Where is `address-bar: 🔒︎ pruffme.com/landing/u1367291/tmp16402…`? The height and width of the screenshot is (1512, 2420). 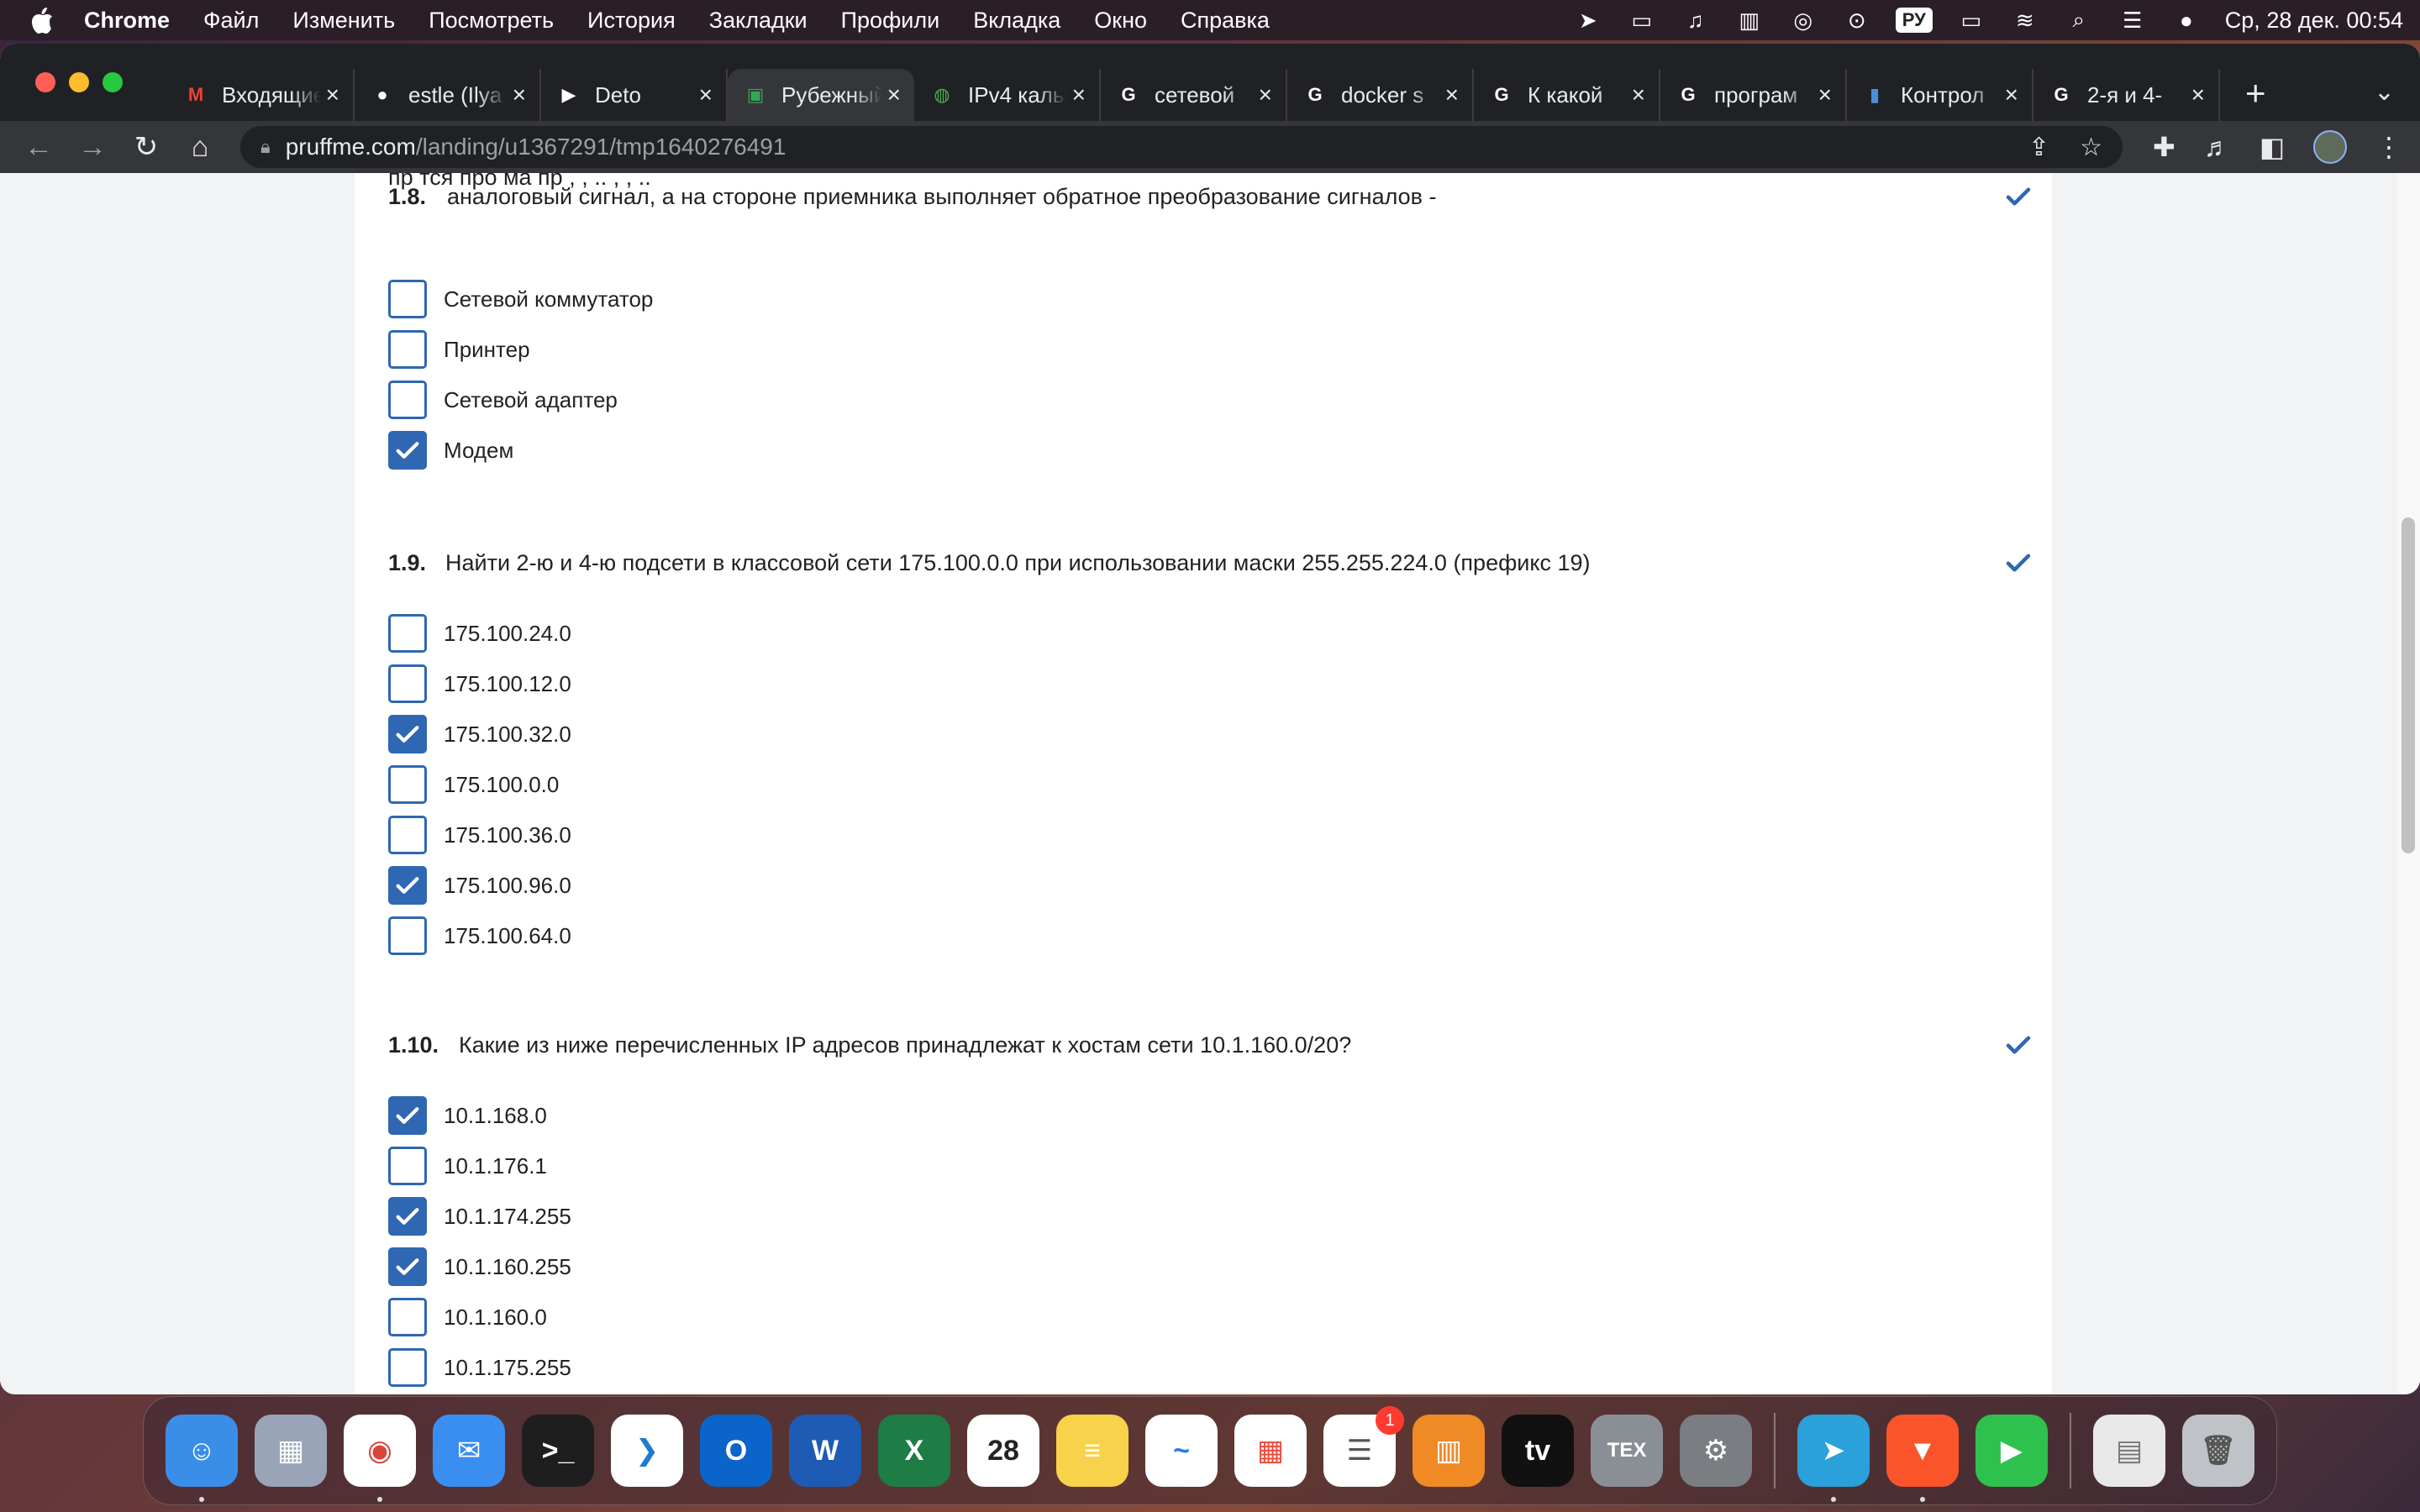
address-bar: 🔒︎ pruffme.com/landing/u1367291/tmp16402… is located at coordinates (1181, 147).